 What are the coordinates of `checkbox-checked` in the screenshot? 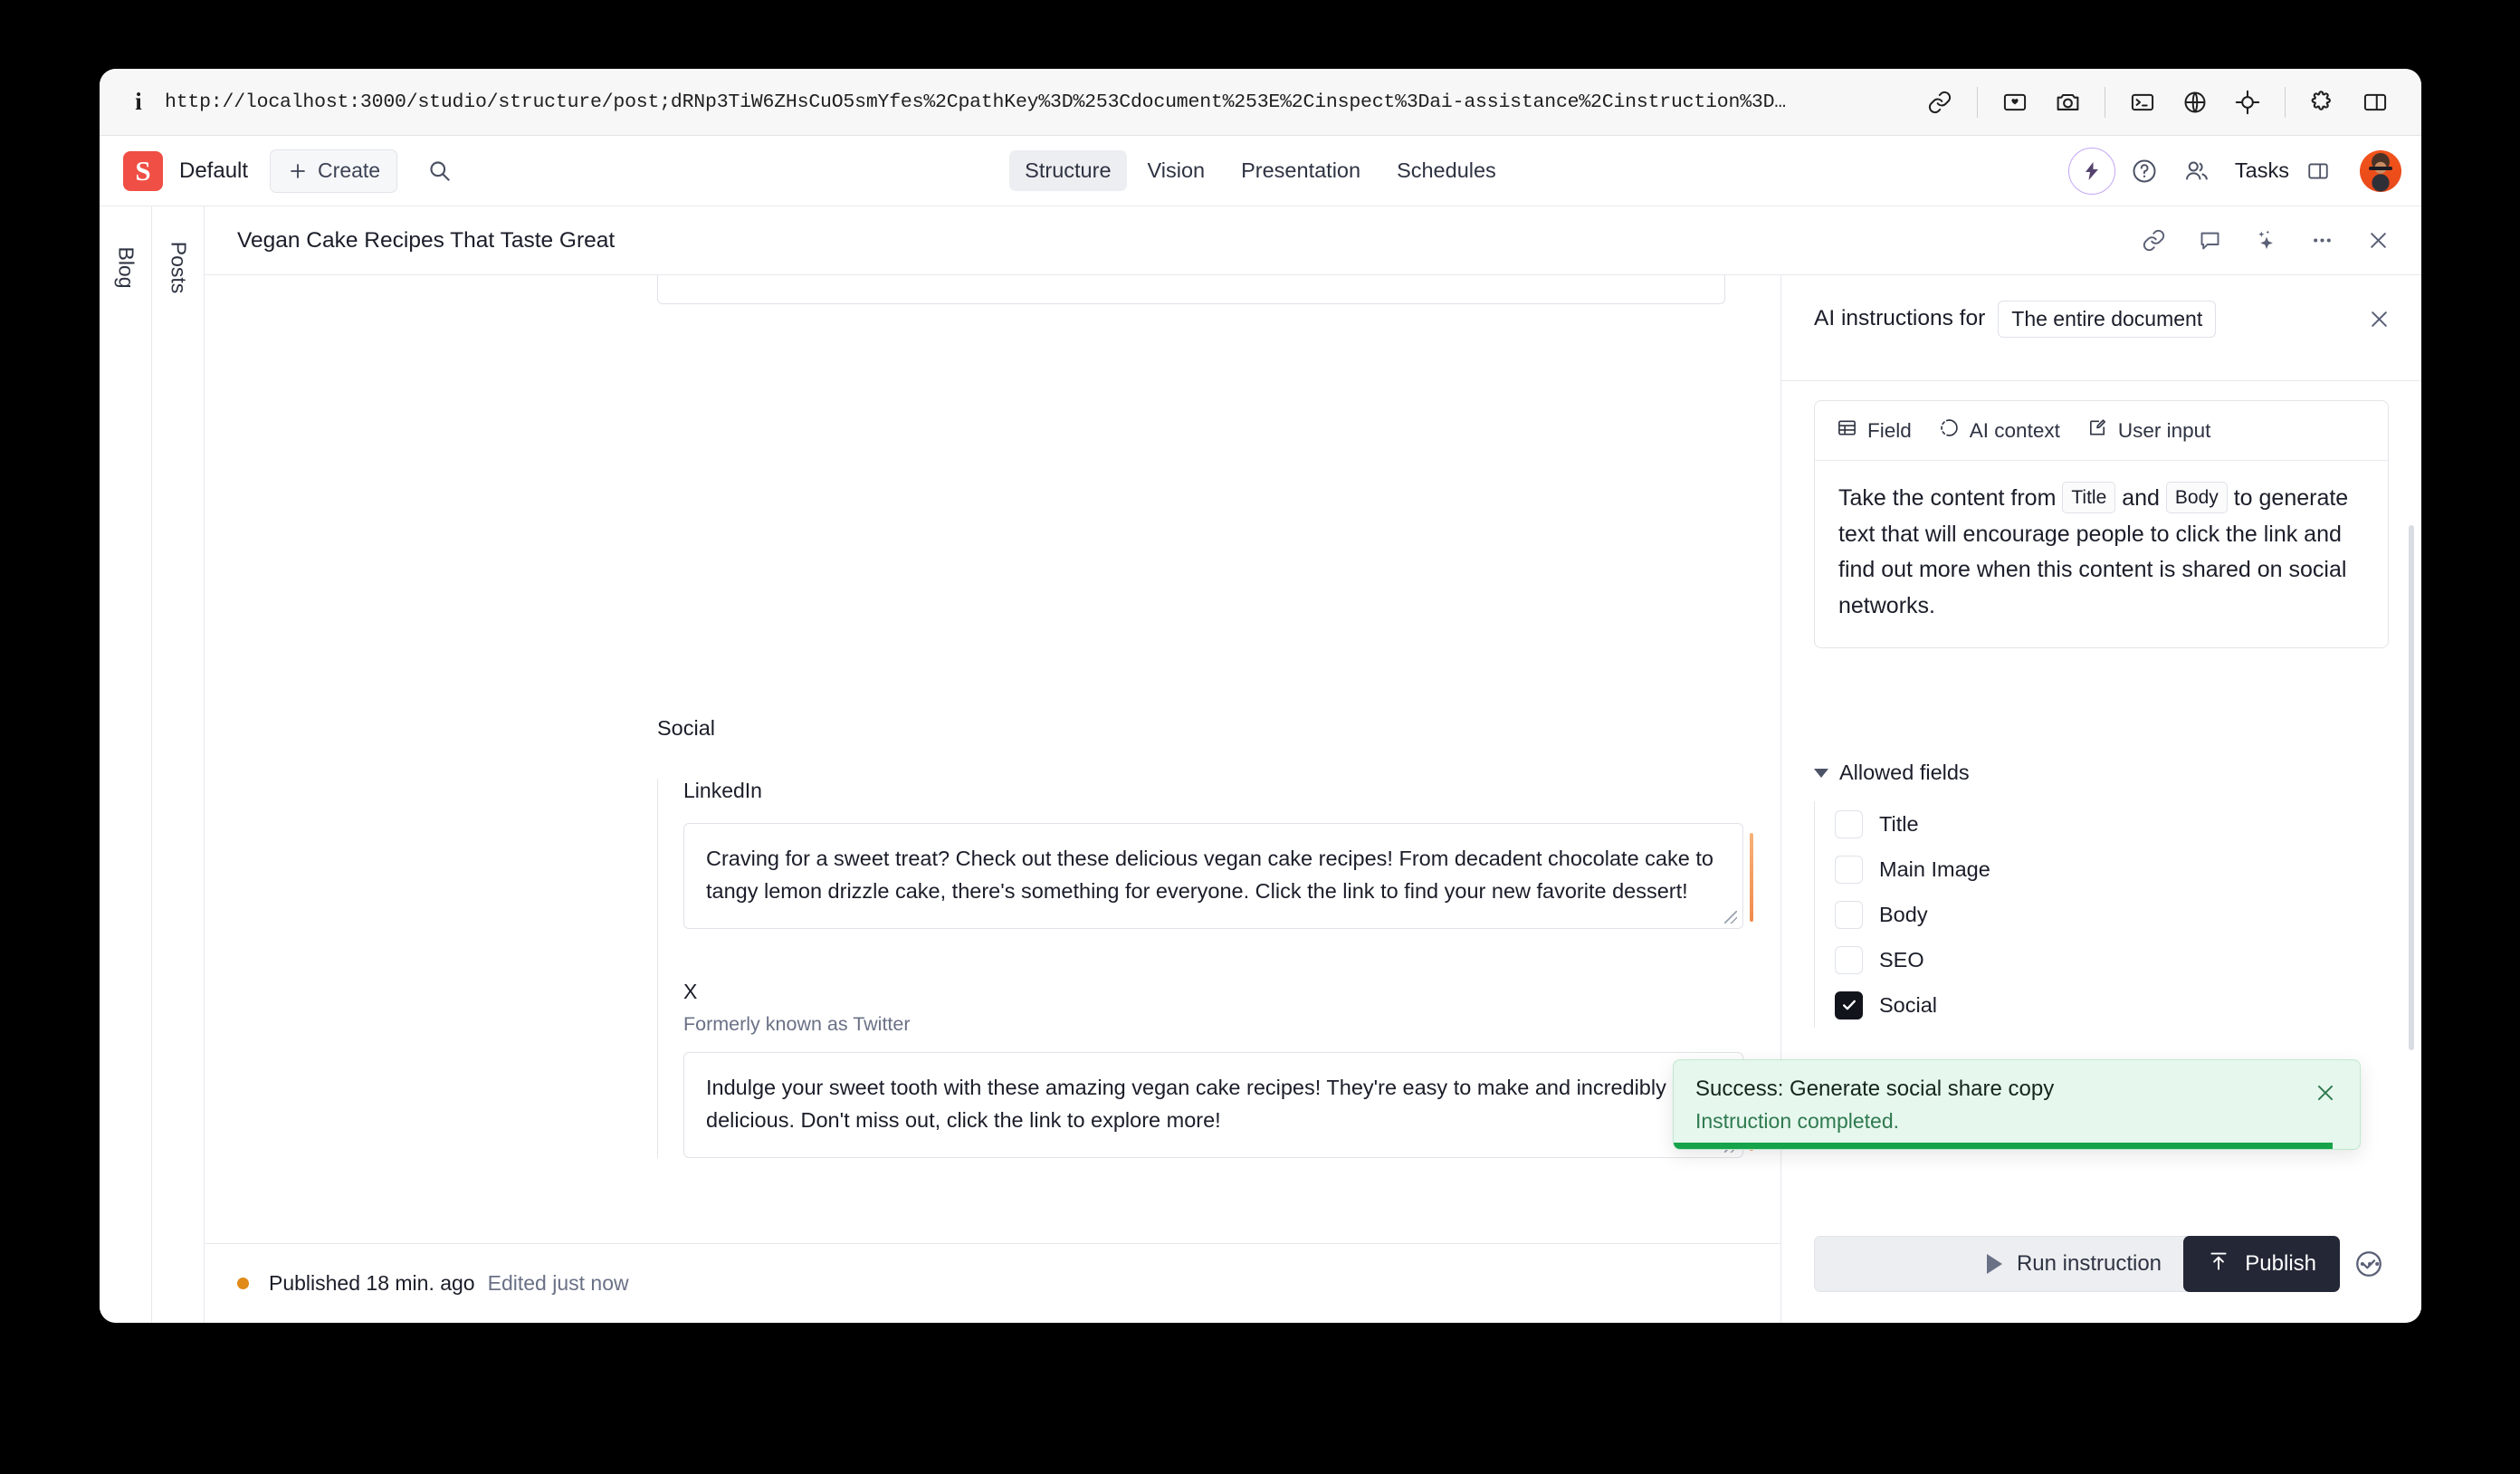 It's located at (1849, 1005).